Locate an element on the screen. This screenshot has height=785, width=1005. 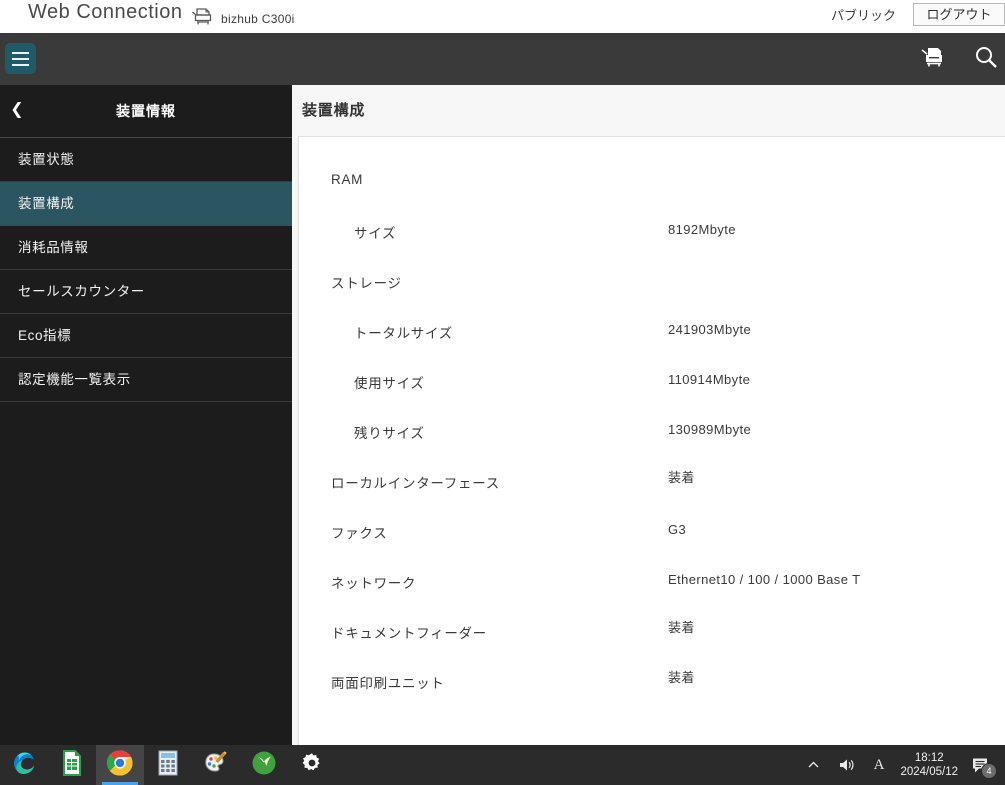
green-app-icon is located at coordinates (264, 765).